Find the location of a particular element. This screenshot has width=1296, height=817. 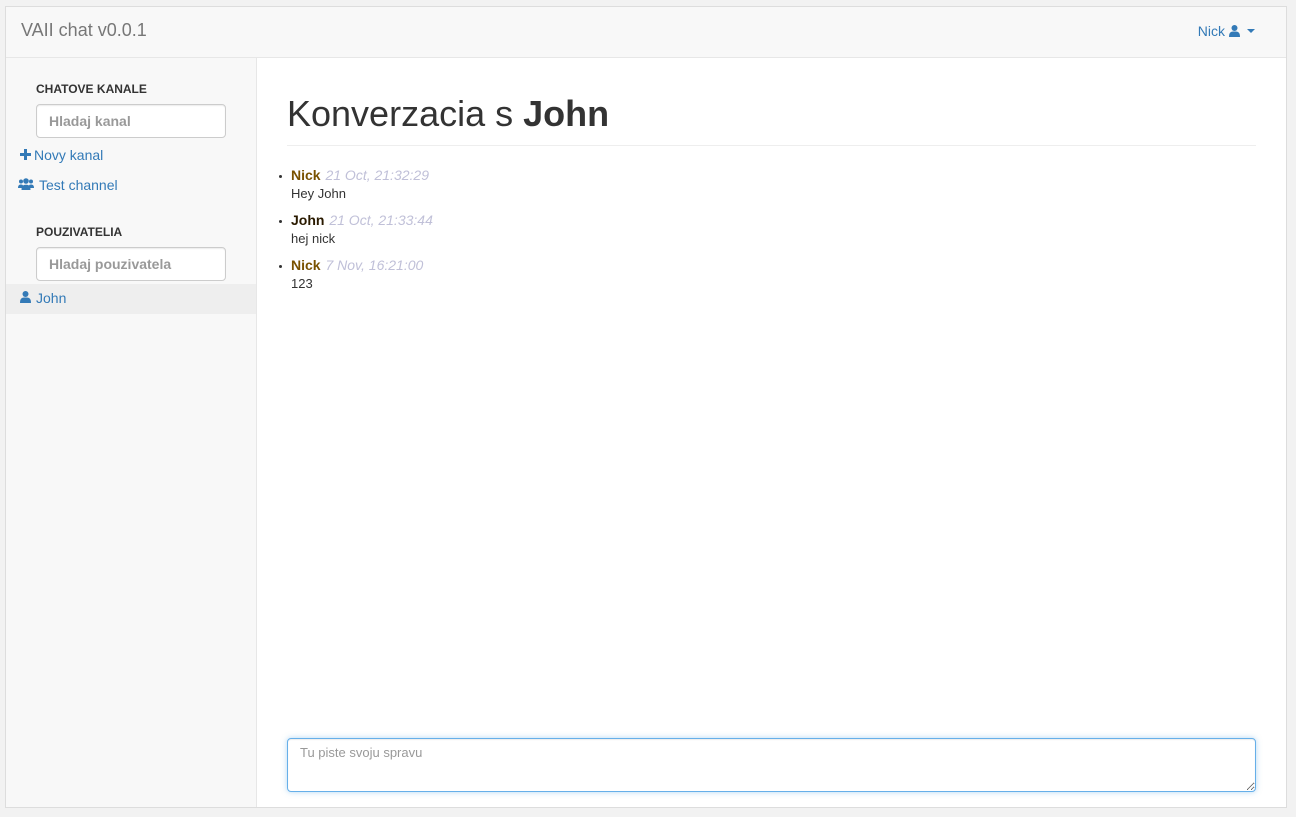

user-search-input is located at coordinates (131, 264).